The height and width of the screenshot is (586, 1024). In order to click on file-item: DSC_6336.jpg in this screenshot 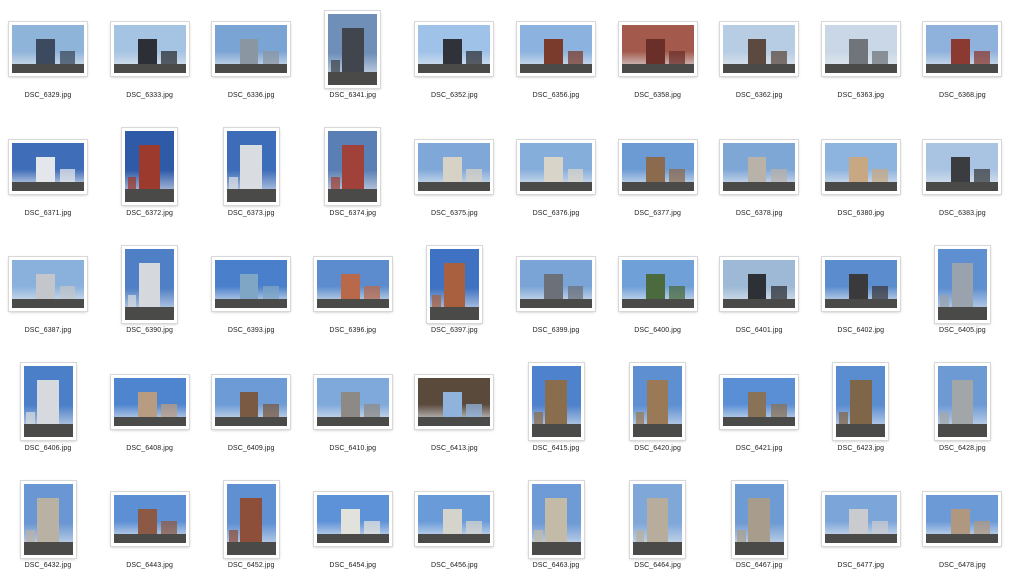, I will do `click(251, 60)`.